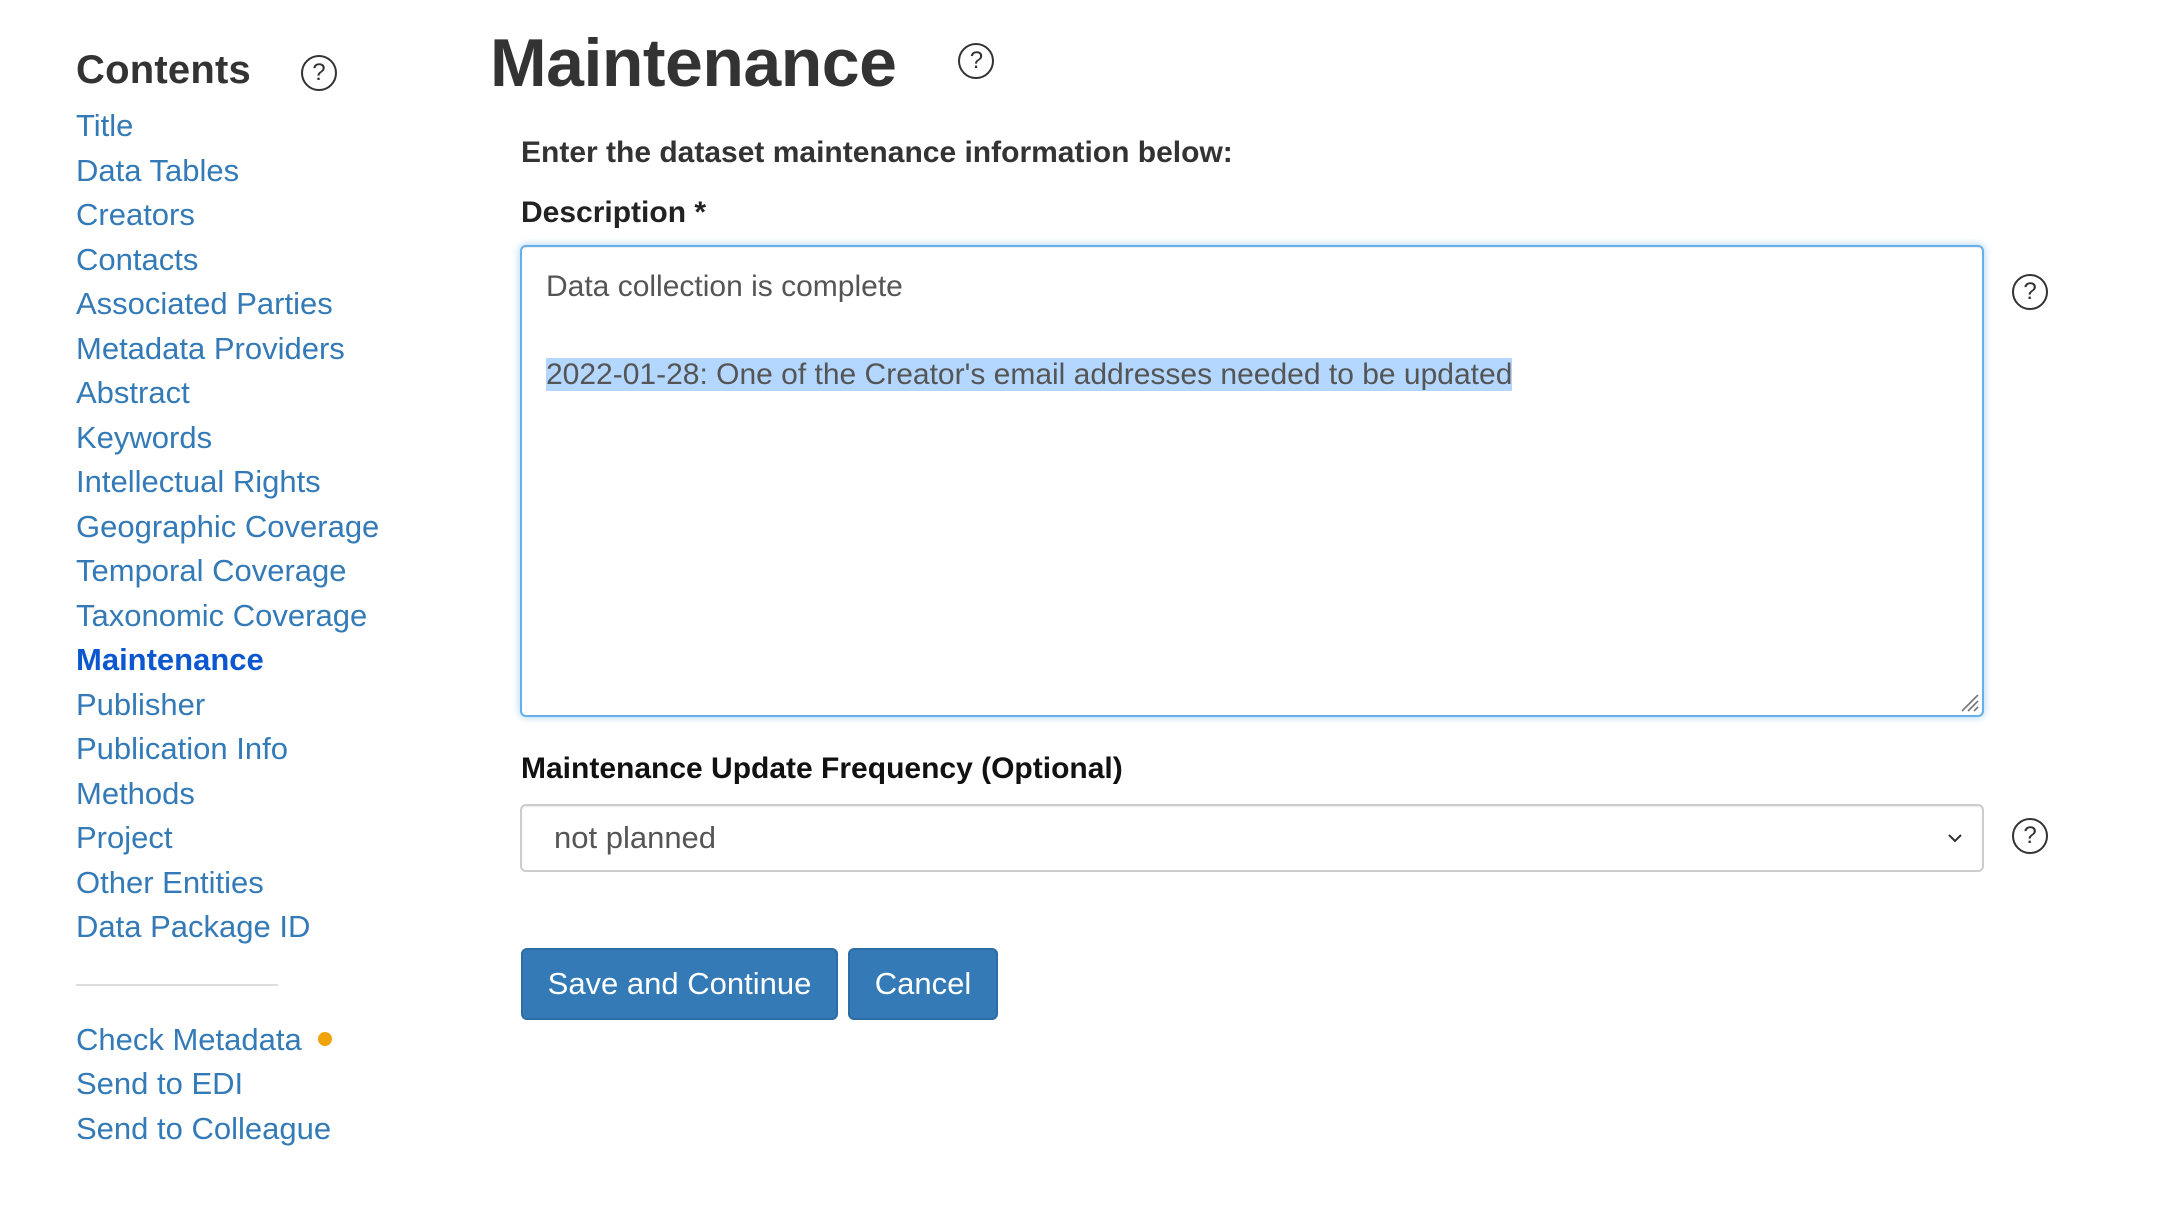 This screenshot has height=1220, width=2176. I want to click on nav-item-send-to-colleague: Send to Colleague, so click(256, 1129).